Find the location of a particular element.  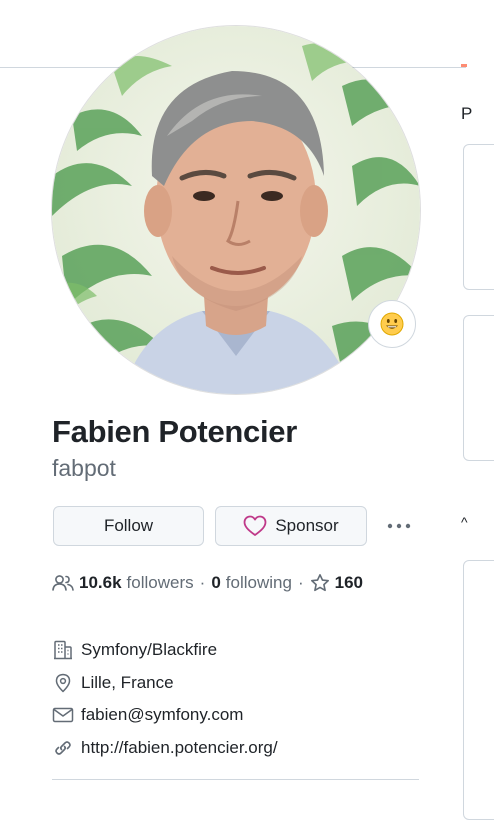

people-icon is located at coordinates (63, 583).